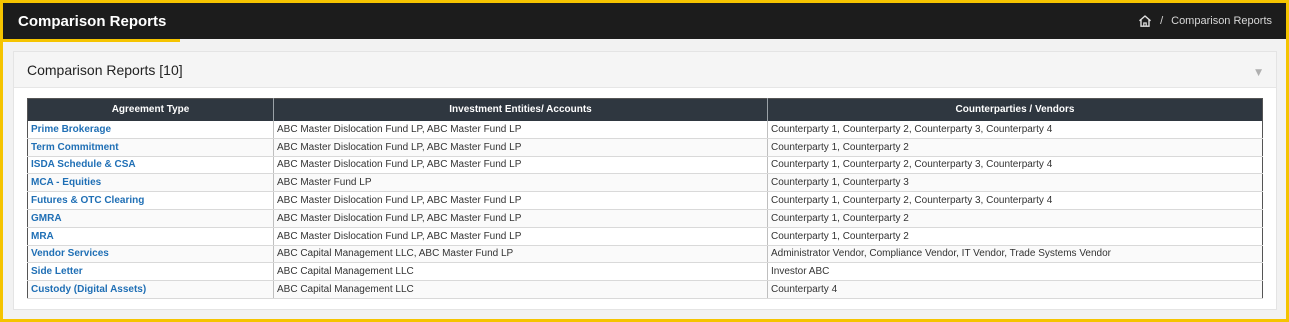  I want to click on card-header: Comparison Reports [10] ▼, so click(645, 70).